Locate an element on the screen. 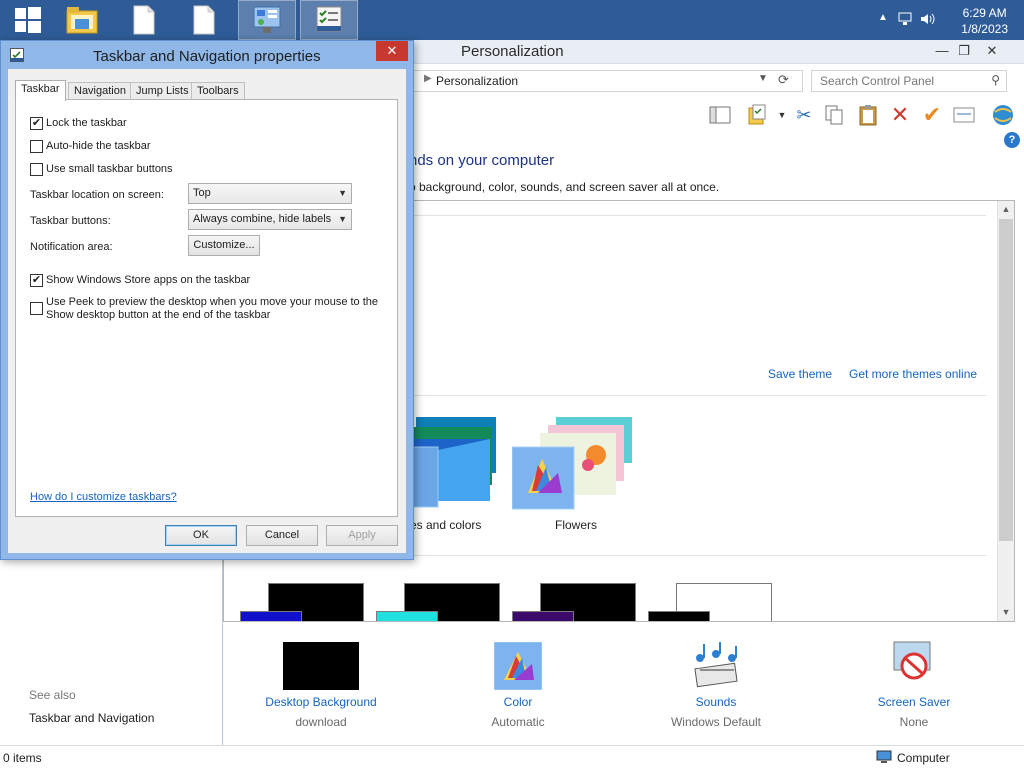 The image size is (1024, 768). screen-saver-link: Screen Saver is located at coordinates (914, 702).